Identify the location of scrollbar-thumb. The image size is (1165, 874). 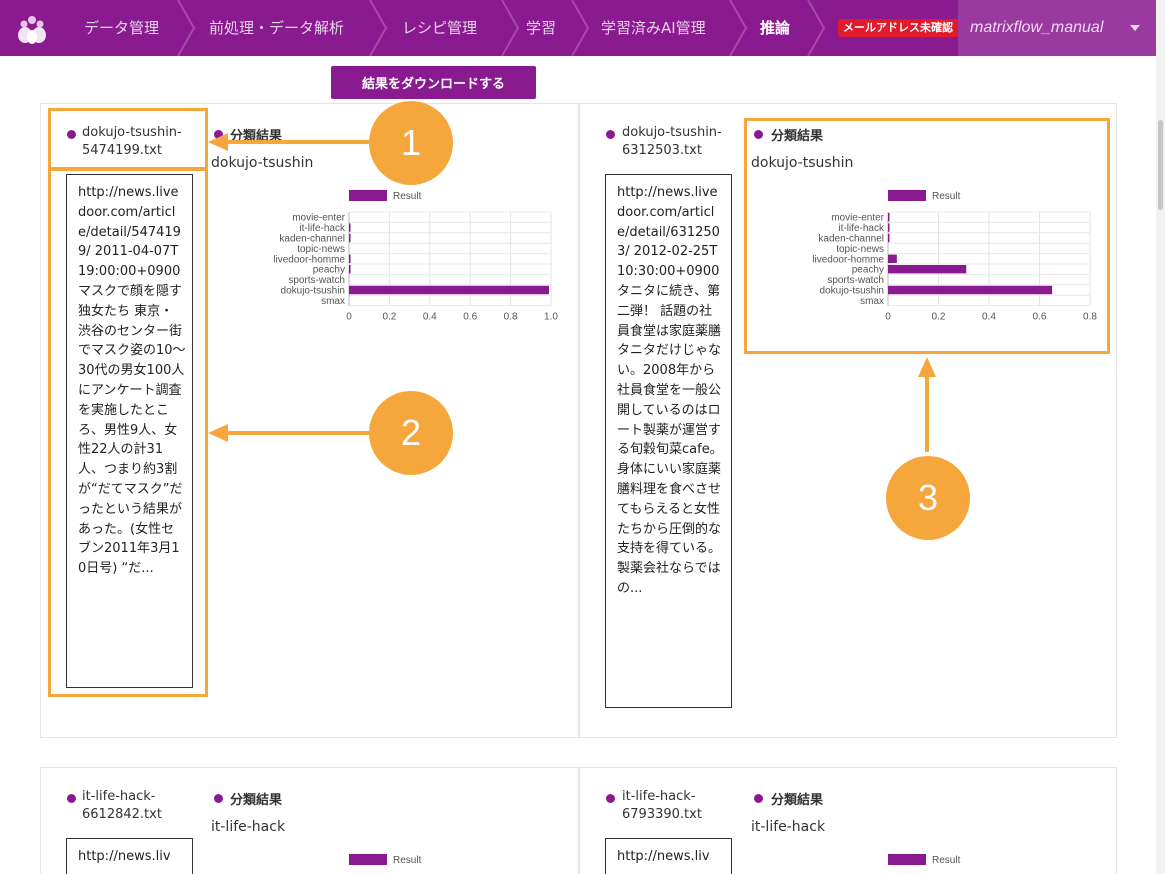
(1160, 165).